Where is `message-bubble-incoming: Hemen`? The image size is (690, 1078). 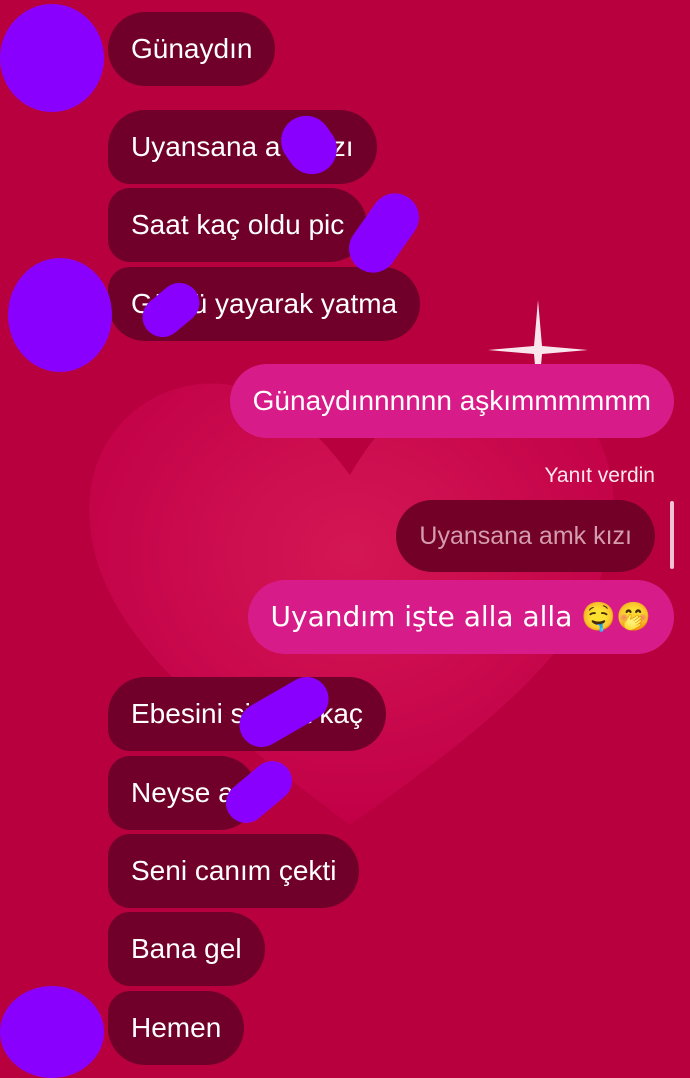
message-bubble-incoming: Hemen is located at coordinates (176, 1028).